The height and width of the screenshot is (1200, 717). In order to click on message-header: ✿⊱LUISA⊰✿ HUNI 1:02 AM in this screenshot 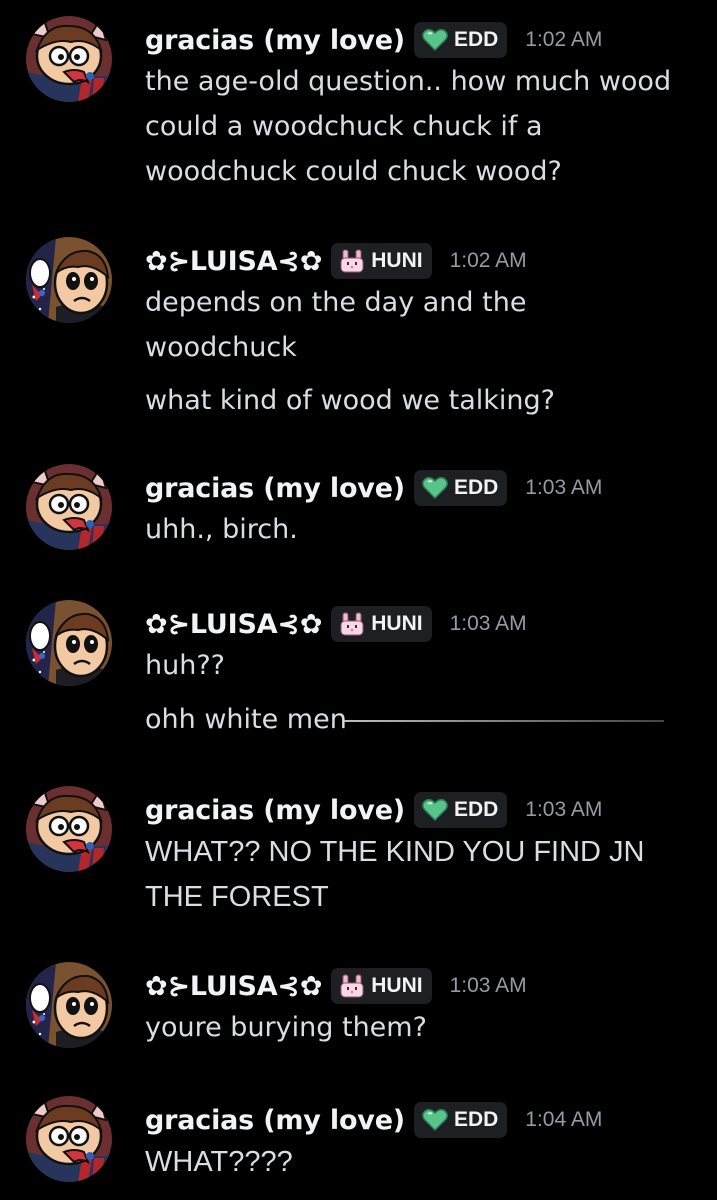, I will do `click(336, 261)`.